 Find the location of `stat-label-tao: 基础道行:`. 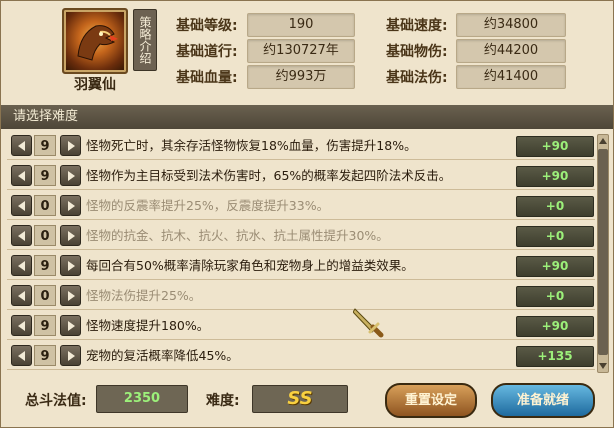

stat-label-tao: 基础道行: is located at coordinates (207, 52).